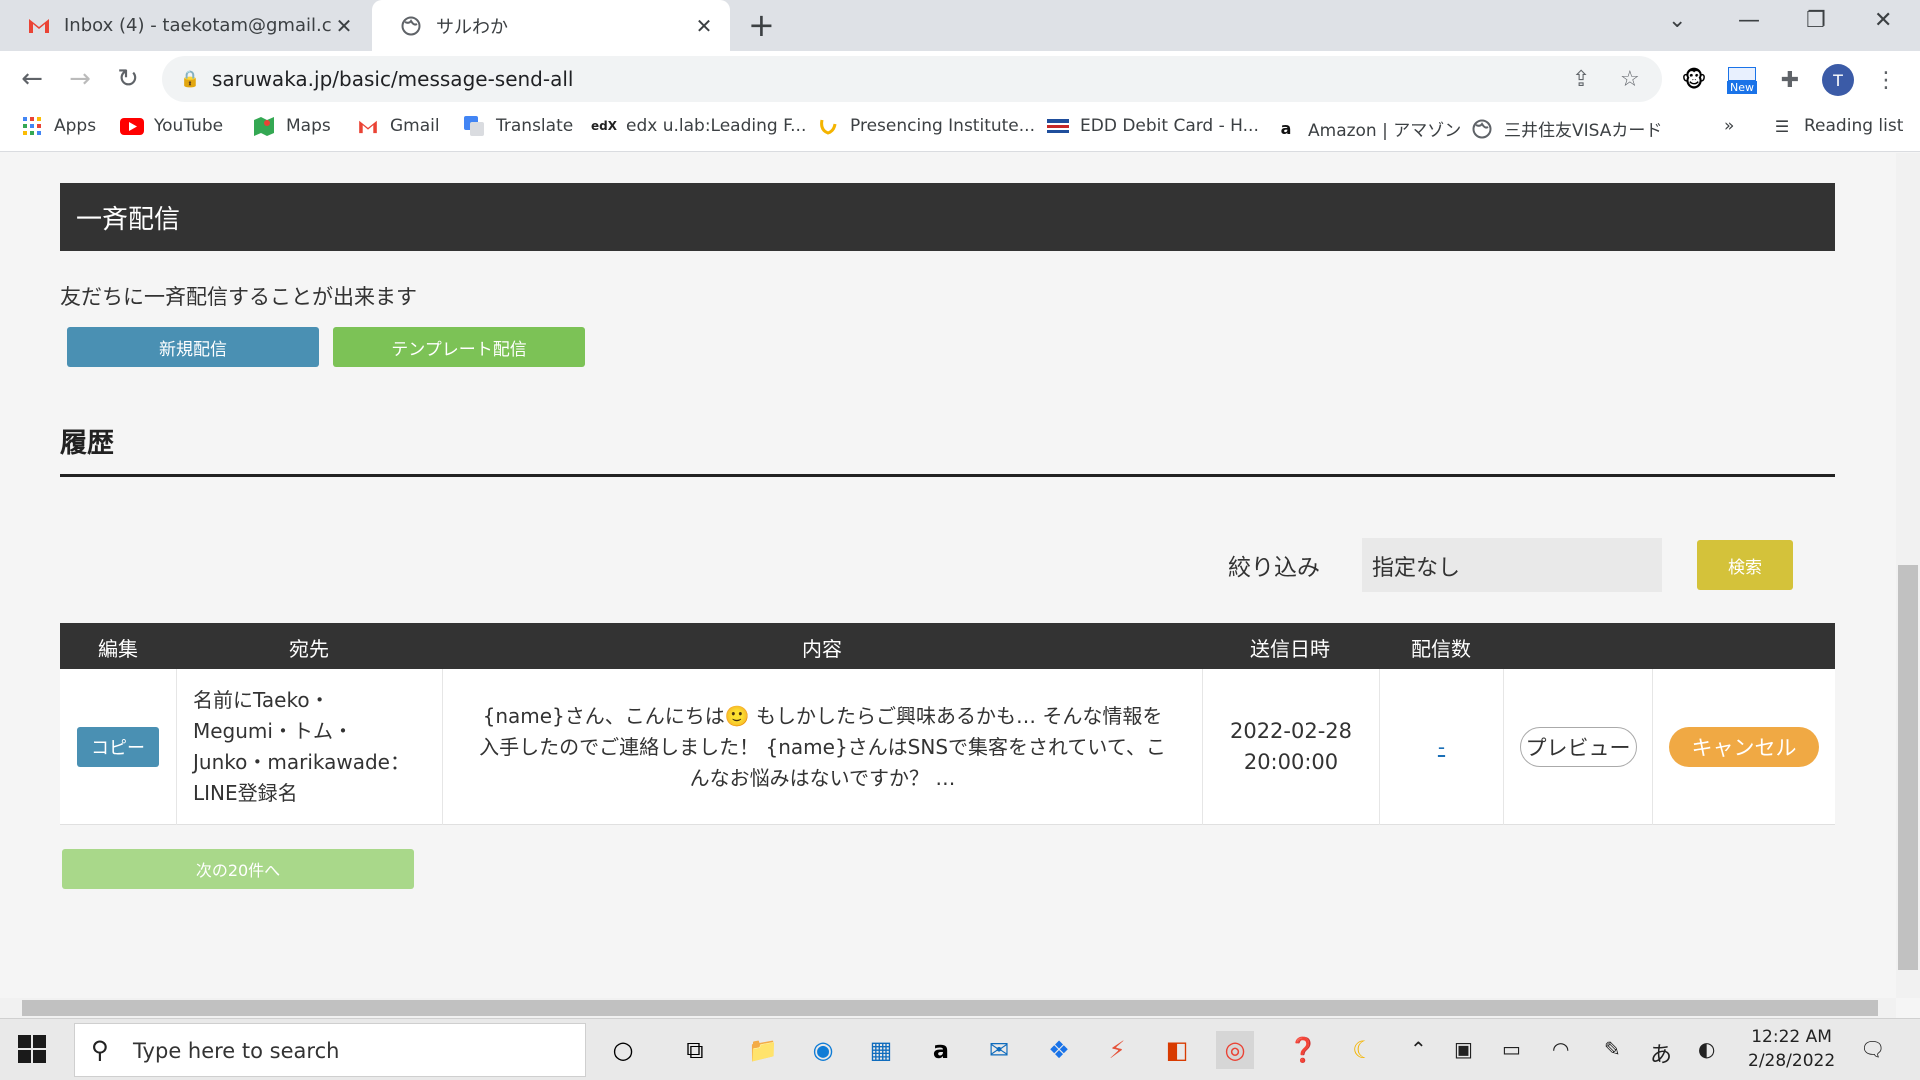 The width and height of the screenshot is (1920, 1080). What do you see at coordinates (763, 1050) in the screenshot?
I see `file-explorer-icon: 📁` at bounding box center [763, 1050].